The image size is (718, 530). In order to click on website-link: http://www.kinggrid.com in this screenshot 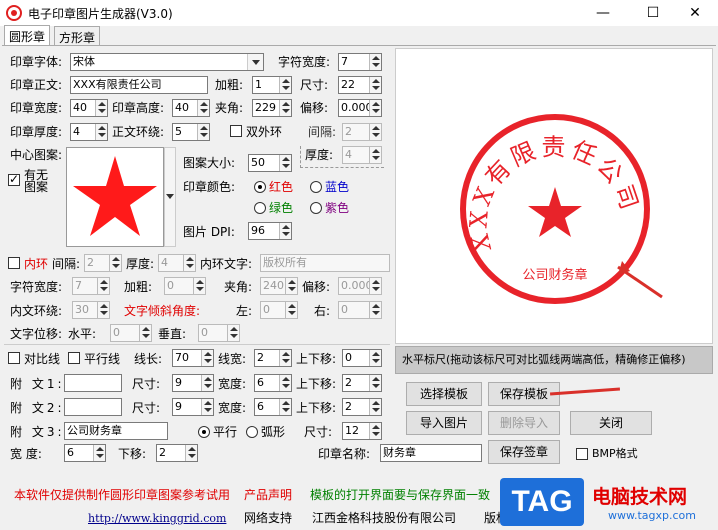, I will do `click(157, 519)`.